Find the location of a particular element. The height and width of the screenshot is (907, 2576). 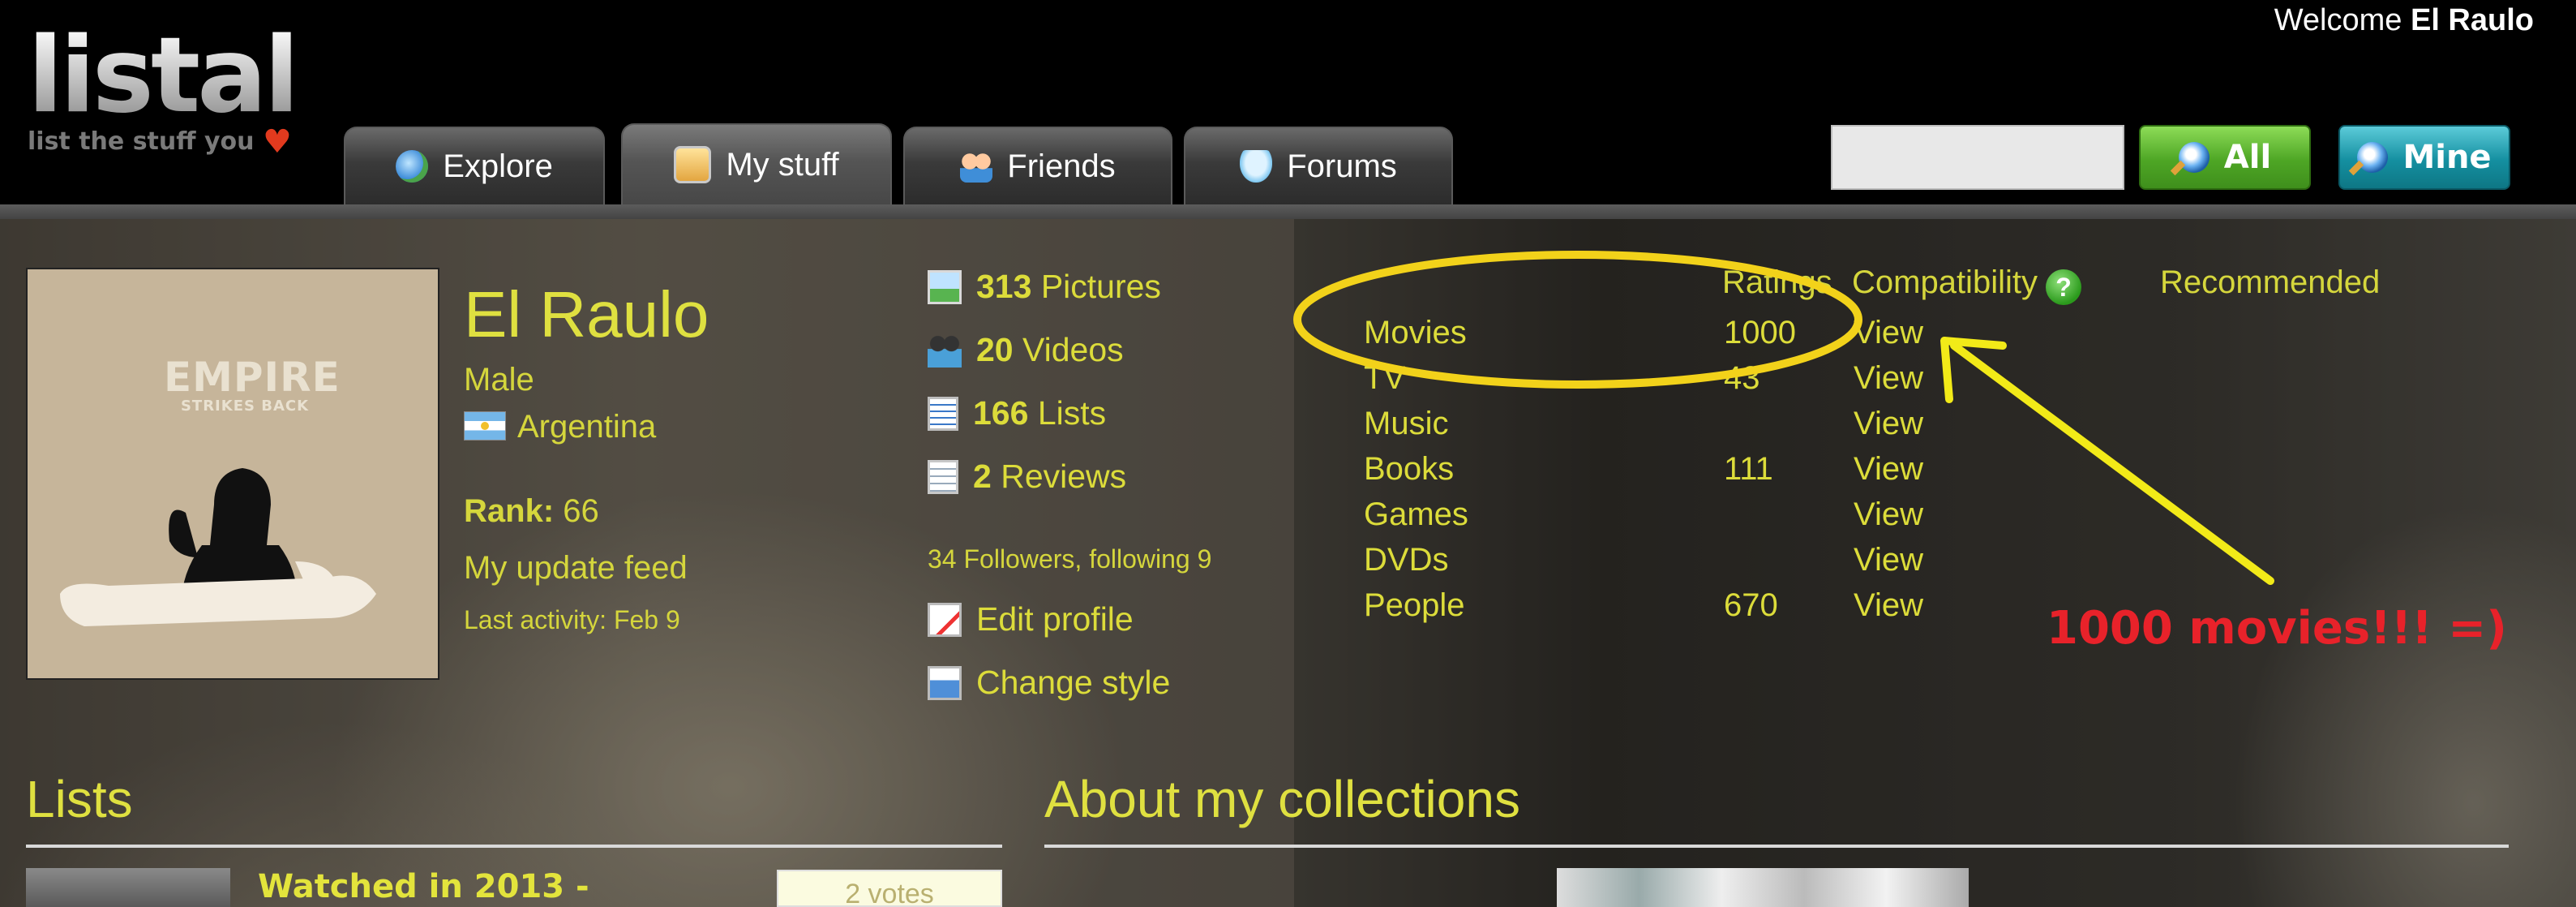

logo-wordmark: listal is located at coordinates (163, 75).